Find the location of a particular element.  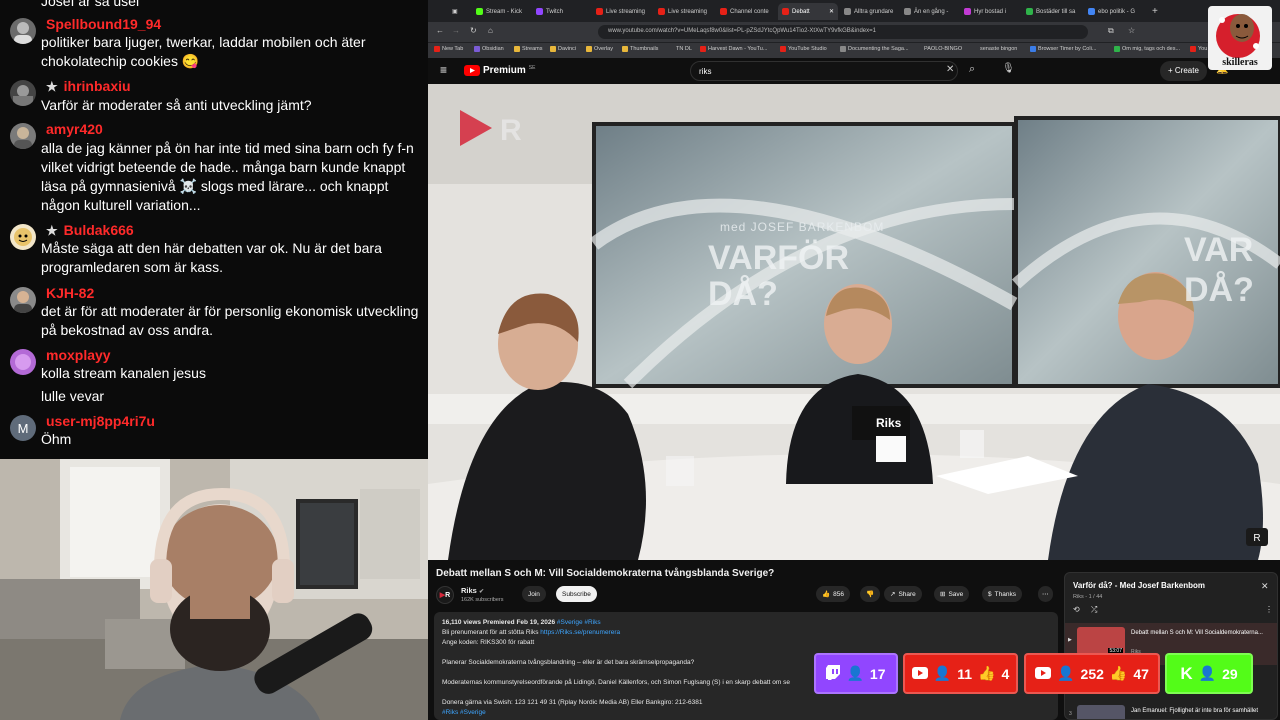

bookmark: PAOLO-BINGO is located at coordinates (943, 49).